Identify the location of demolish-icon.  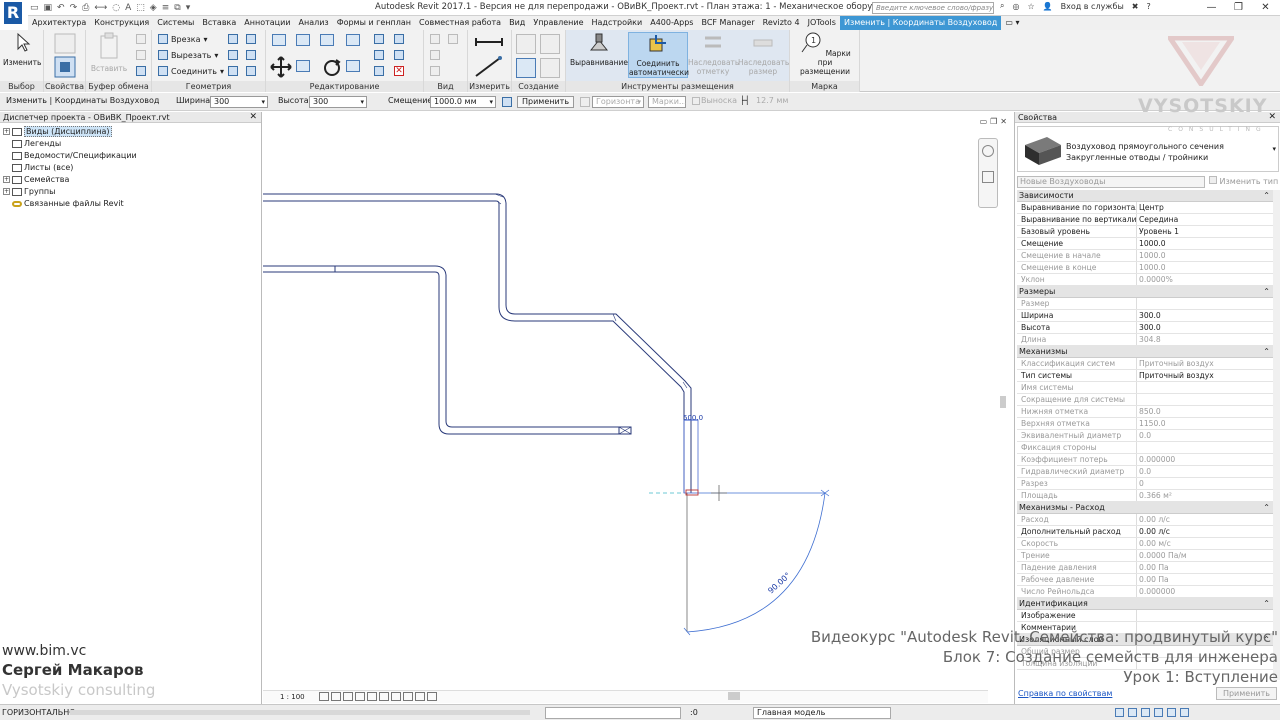
(233, 71).